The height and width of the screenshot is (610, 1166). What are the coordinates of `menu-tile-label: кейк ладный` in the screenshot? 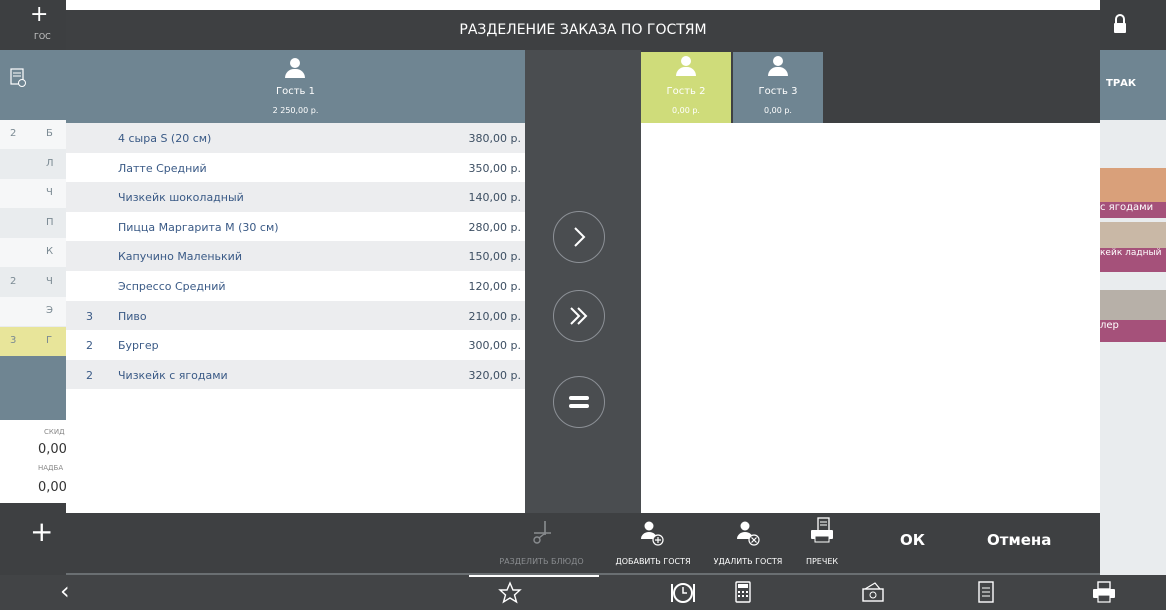 It's located at (1133, 260).